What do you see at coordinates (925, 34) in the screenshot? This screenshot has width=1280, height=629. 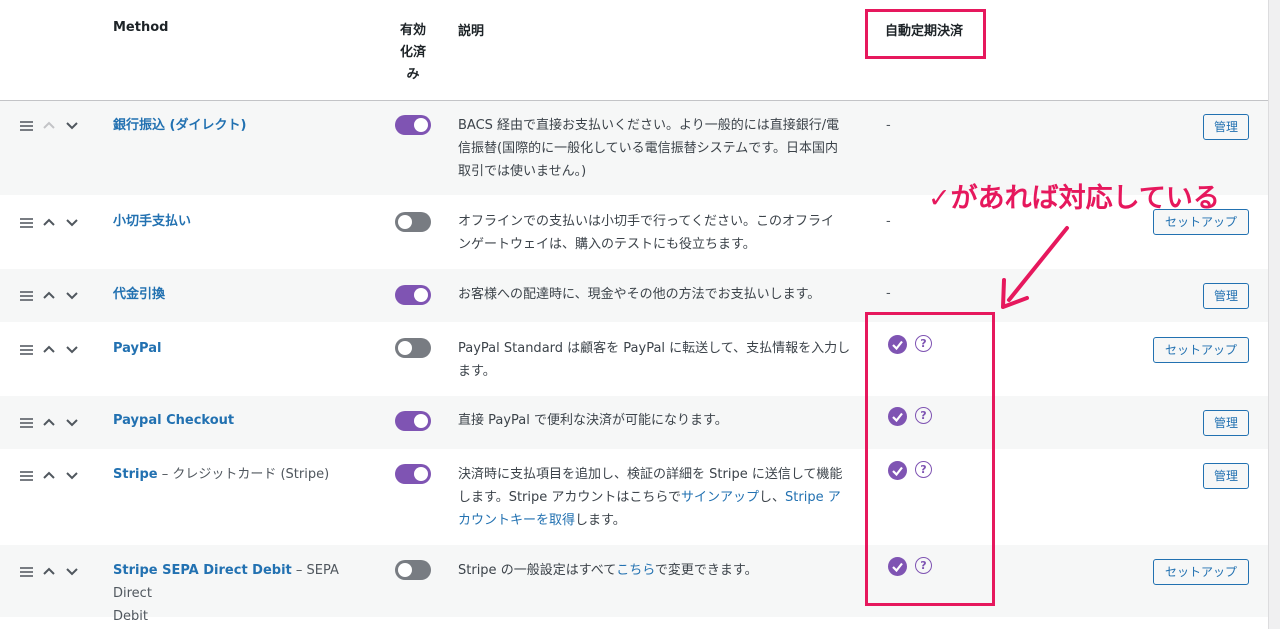 I see `highlight-box-header` at bounding box center [925, 34].